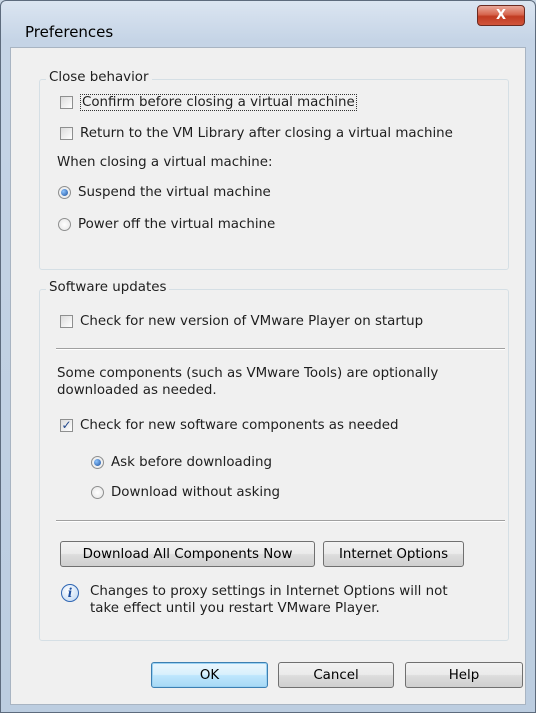  I want to click on download-without-asking-label: Download without asking, so click(196, 492).